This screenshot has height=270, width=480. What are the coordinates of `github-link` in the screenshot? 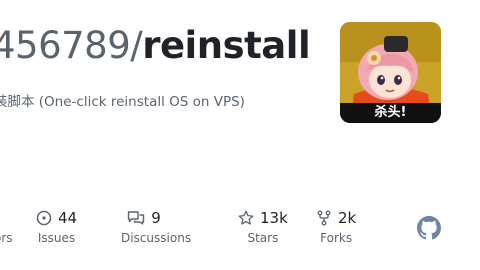 It's located at (429, 228).